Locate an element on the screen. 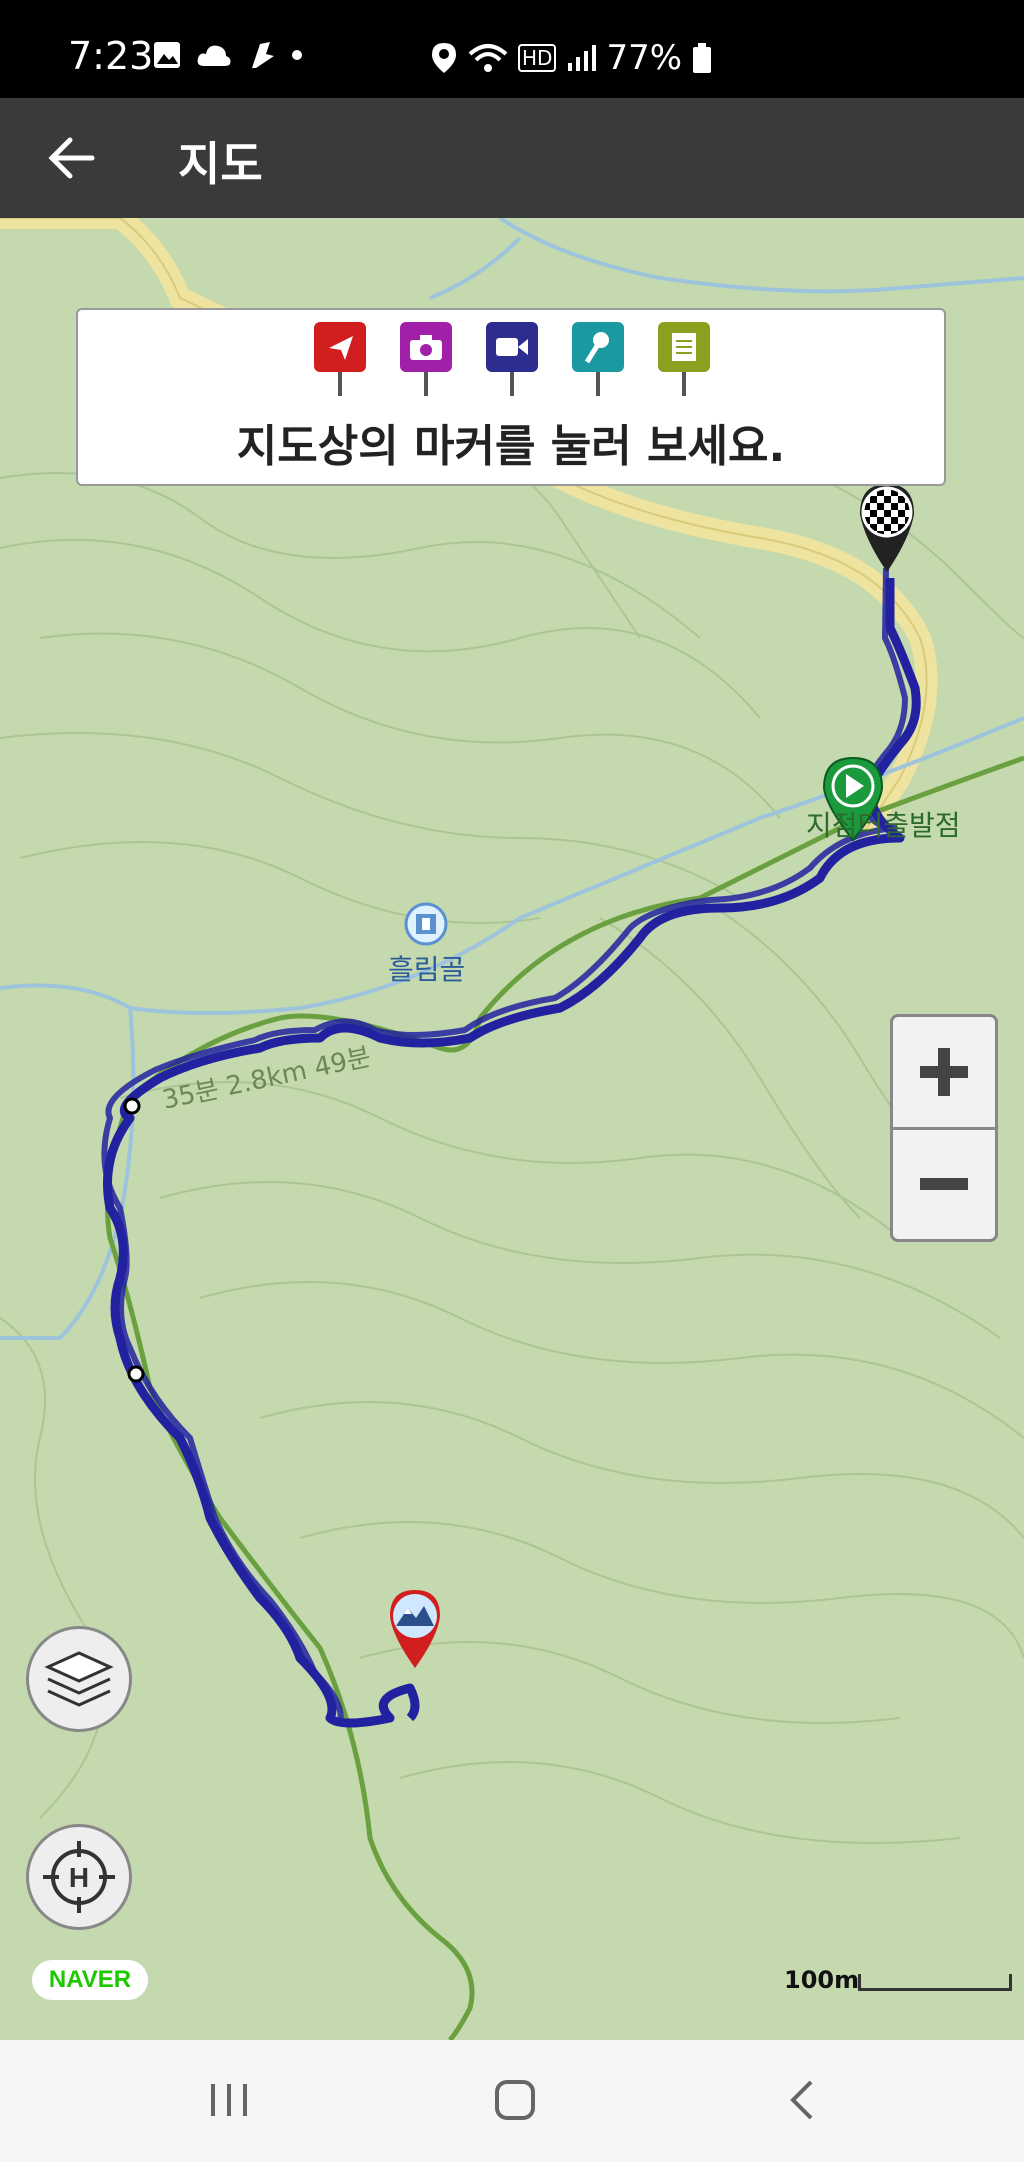 The width and height of the screenshot is (1024, 2162). app-icon is located at coordinates (263, 55).